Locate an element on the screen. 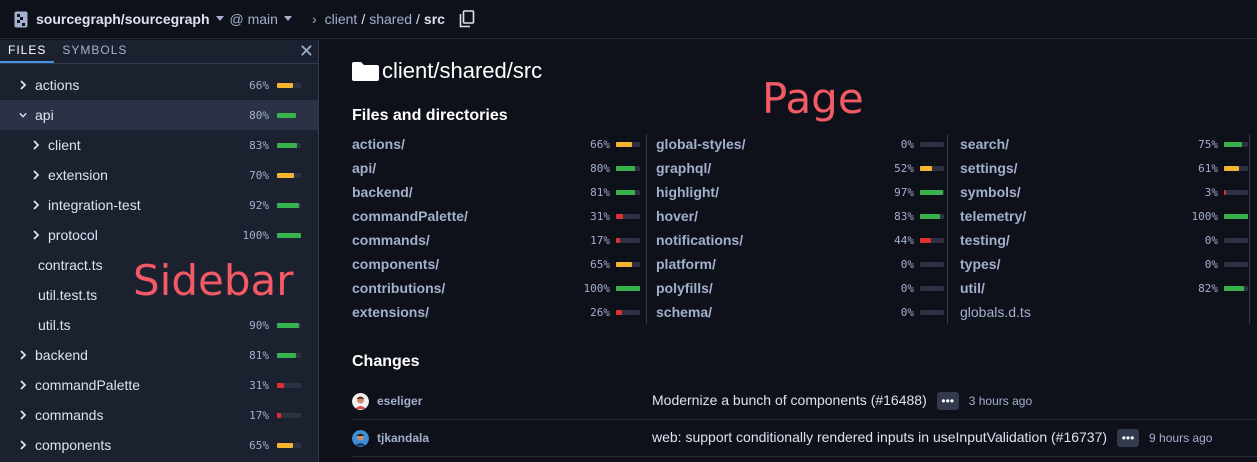 Image resolution: width=1257 pixels, height=462 pixels. file-entry-link: highlight/ is located at coordinates (775, 192).